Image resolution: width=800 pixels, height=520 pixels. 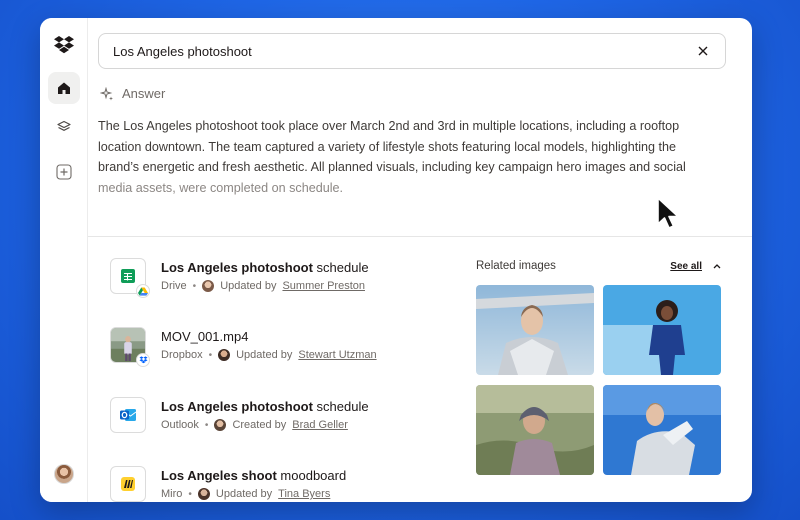 I want to click on photo-model-blue-outfit, so click(x=662, y=330).